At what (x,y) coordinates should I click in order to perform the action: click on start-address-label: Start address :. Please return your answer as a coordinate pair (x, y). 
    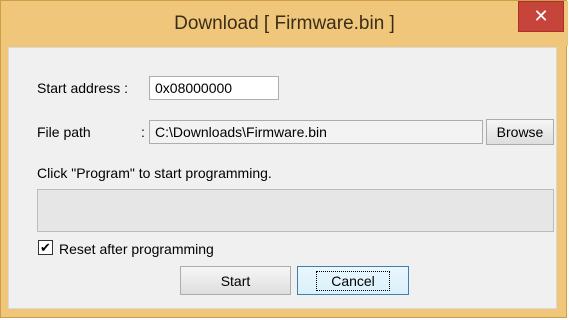
    Looking at the image, I should click on (83, 88).